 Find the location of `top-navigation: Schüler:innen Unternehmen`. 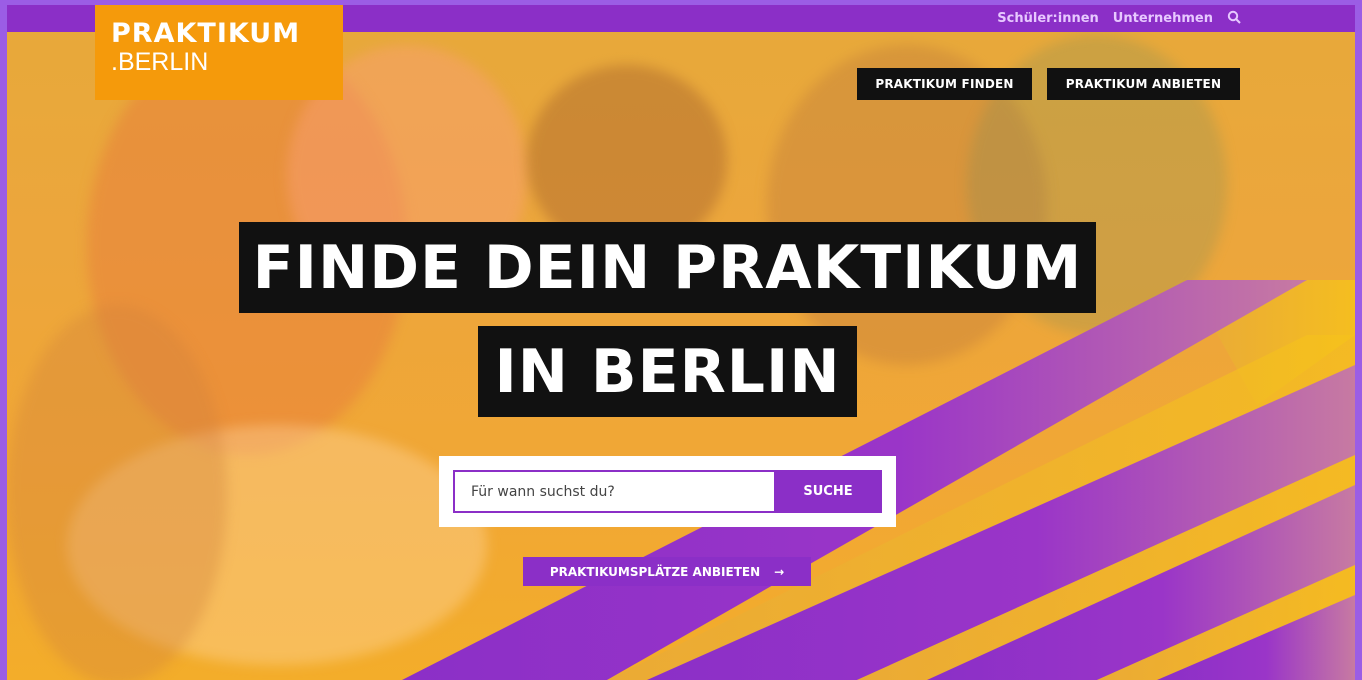

top-navigation: Schüler:innen Unternehmen is located at coordinates (1119, 18).